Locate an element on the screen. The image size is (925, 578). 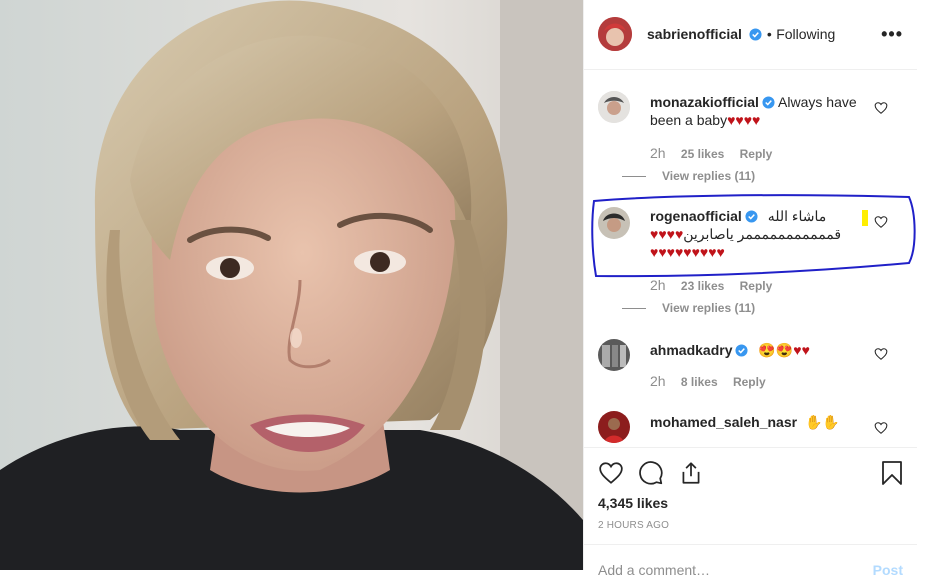
comment-item: mohamed_saleh_nasr ✋✋ is located at coordinates (753, 428).